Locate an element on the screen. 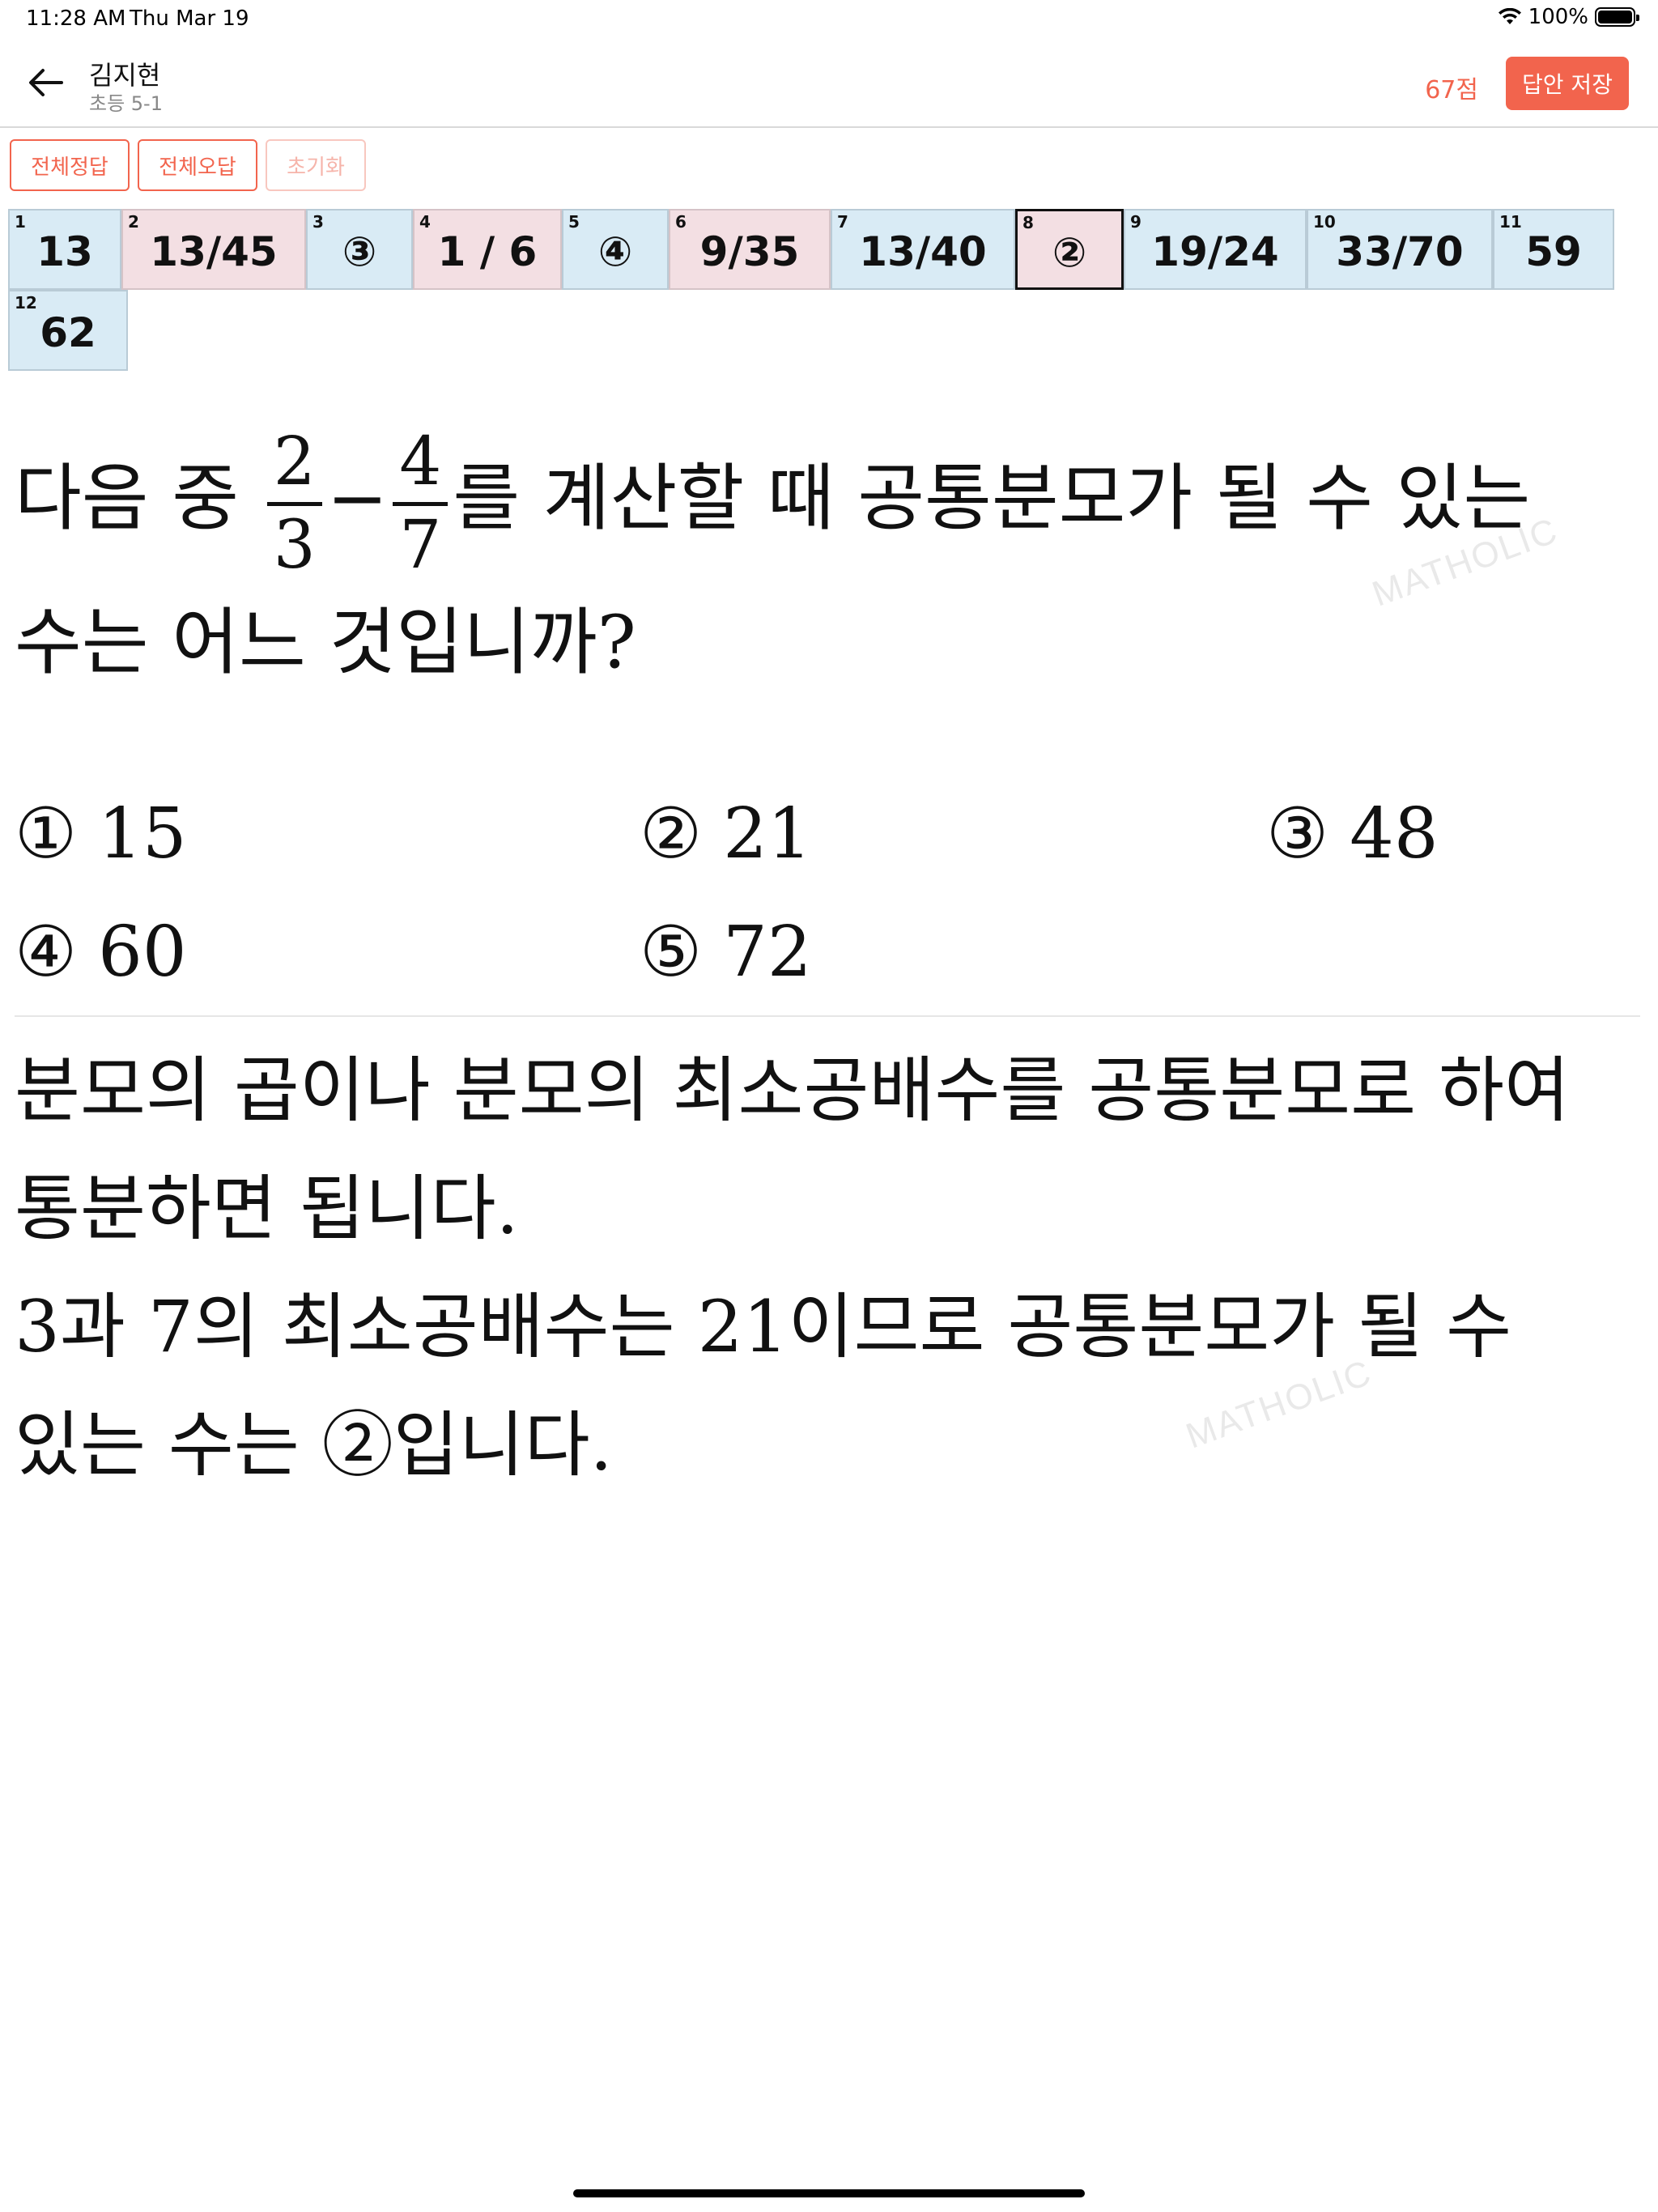 The width and height of the screenshot is (1658, 2212). answer-value: 59 is located at coordinates (1553, 252).